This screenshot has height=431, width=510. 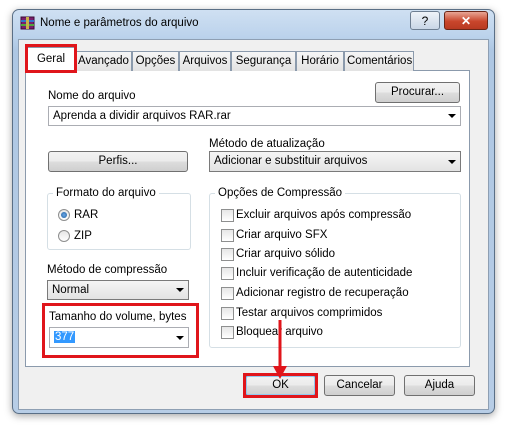 What do you see at coordinates (281, 235) in the screenshot?
I see `checkbox-create-sfx-label: Criar arquivo SFX` at bounding box center [281, 235].